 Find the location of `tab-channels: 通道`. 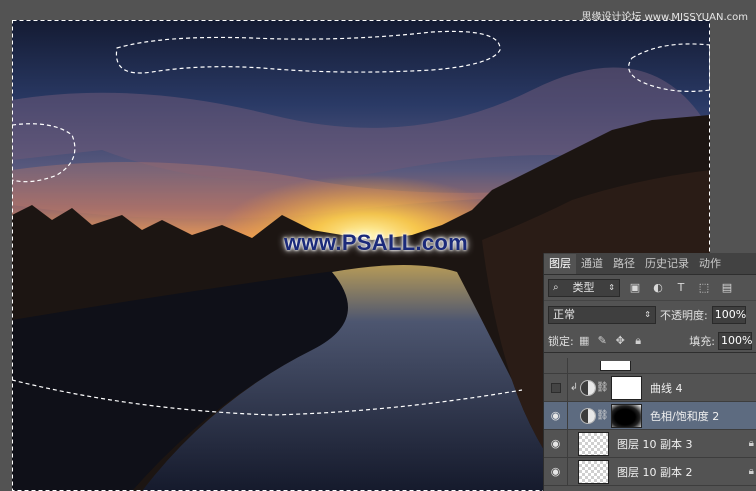

tab-channels: 通道 is located at coordinates (592, 264).